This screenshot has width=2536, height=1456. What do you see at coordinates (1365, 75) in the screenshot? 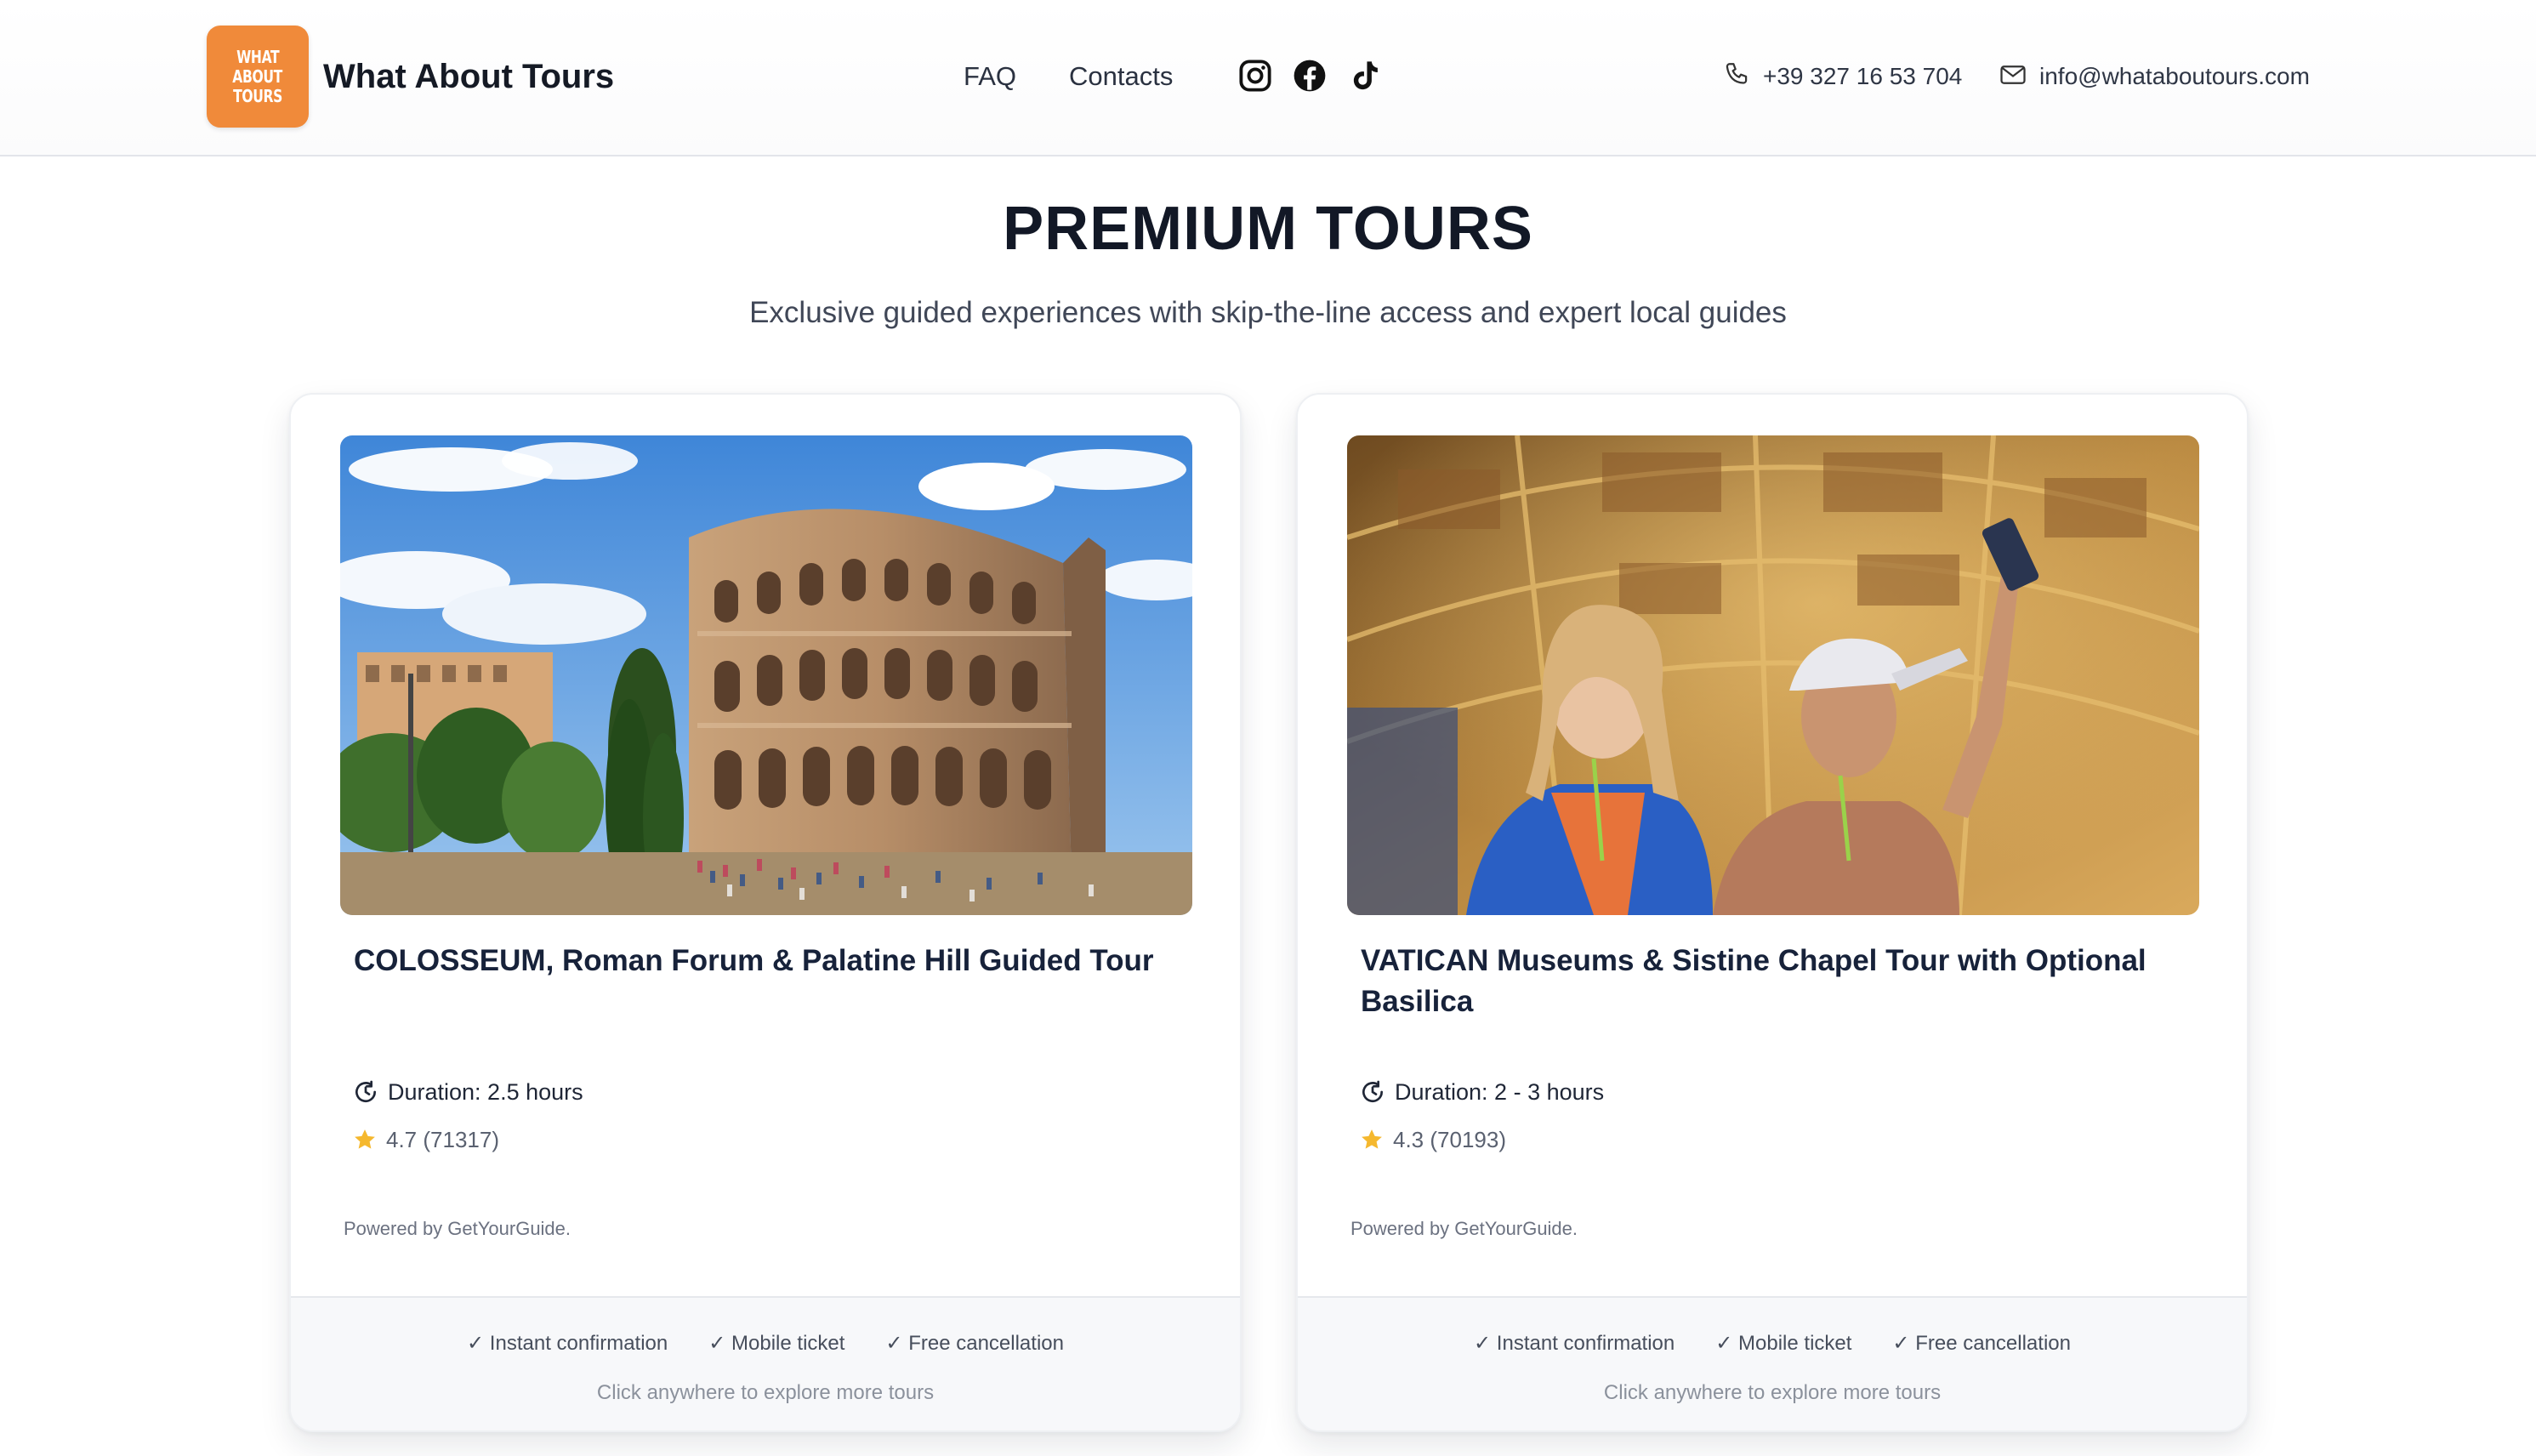
I see `tiktok-icon` at bounding box center [1365, 75].